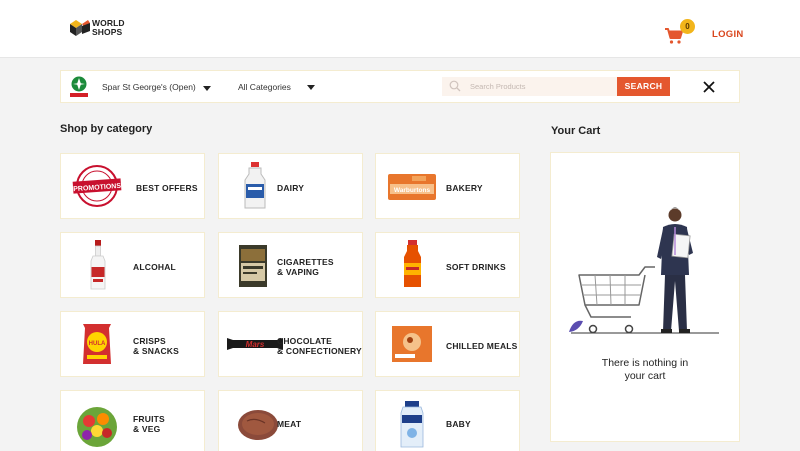 This screenshot has width=800, height=451. Describe the element at coordinates (97, 186) in the screenshot. I see `promotions-badge-icon: PROMOTIONS` at that location.